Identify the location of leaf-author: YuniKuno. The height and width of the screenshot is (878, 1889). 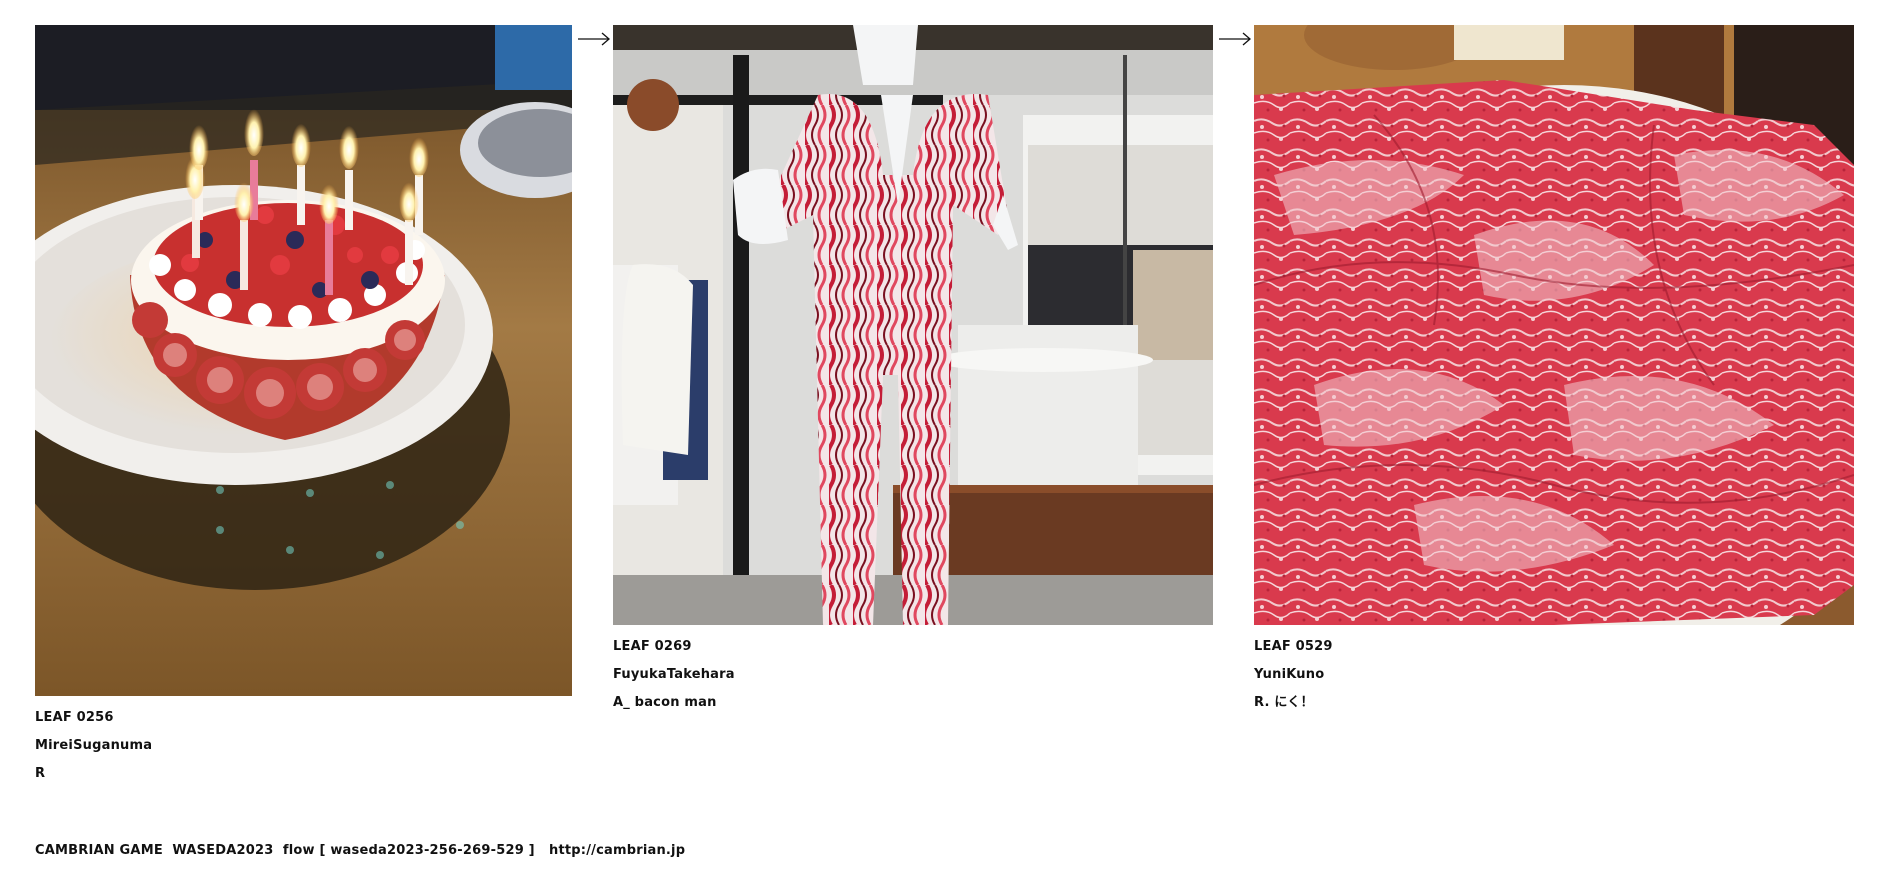
(1554, 675).